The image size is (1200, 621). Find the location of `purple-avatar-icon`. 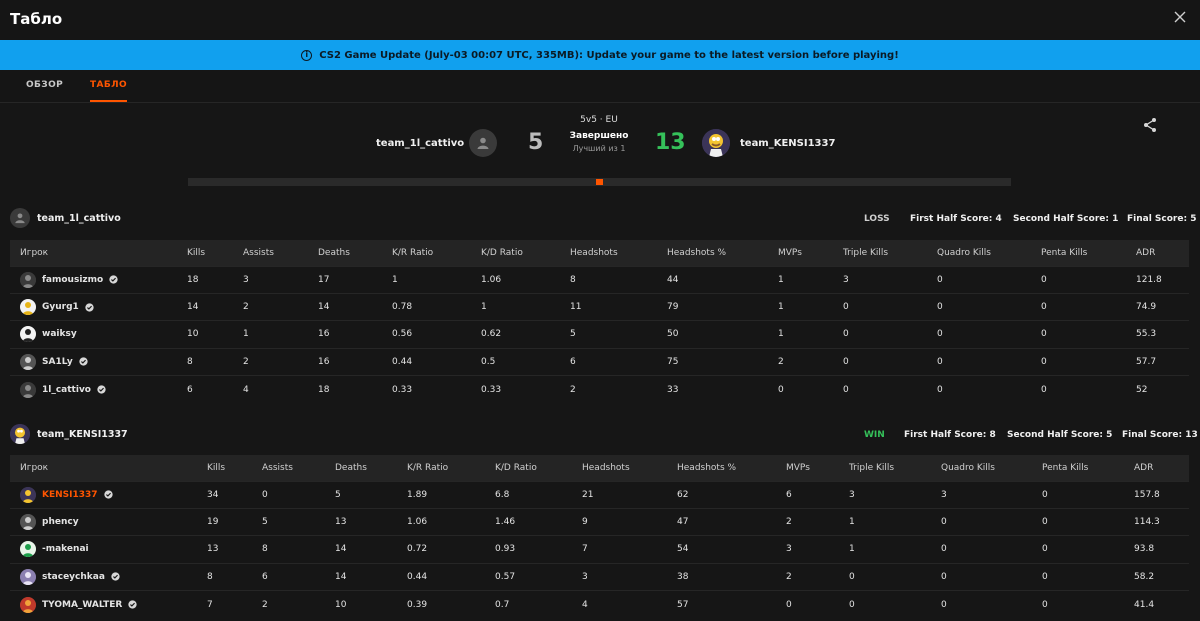

purple-avatar-icon is located at coordinates (28, 576).